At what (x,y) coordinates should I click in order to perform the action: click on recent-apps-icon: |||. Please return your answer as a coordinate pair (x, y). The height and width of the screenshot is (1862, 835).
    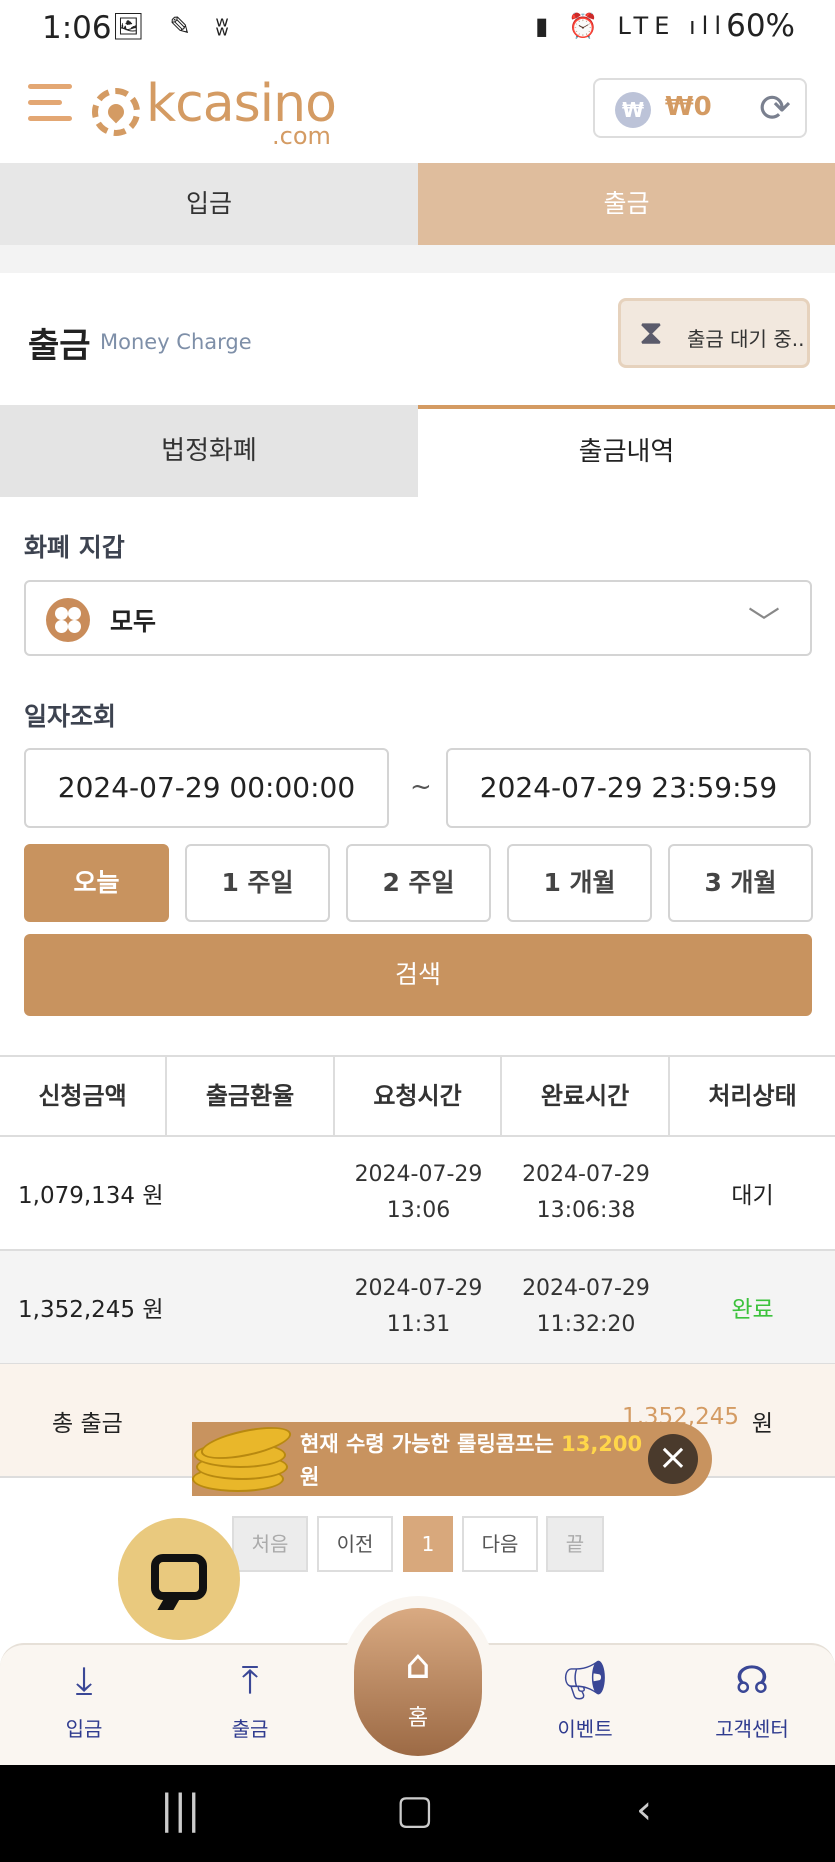
    Looking at the image, I should click on (180, 1810).